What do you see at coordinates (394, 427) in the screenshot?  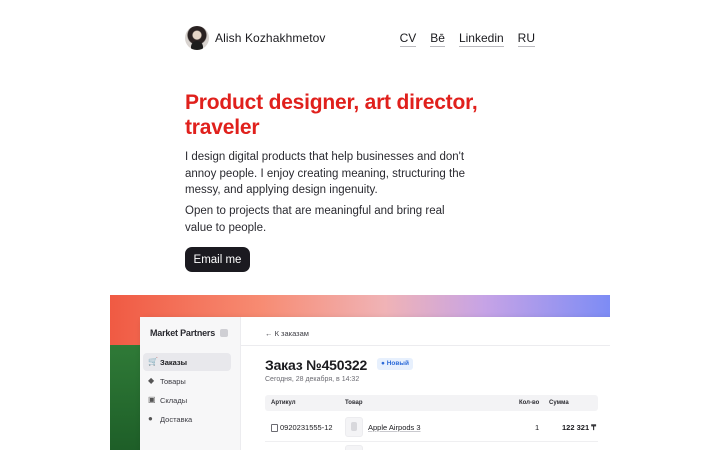 I see `cell-product: Apple Airpods 3` at bounding box center [394, 427].